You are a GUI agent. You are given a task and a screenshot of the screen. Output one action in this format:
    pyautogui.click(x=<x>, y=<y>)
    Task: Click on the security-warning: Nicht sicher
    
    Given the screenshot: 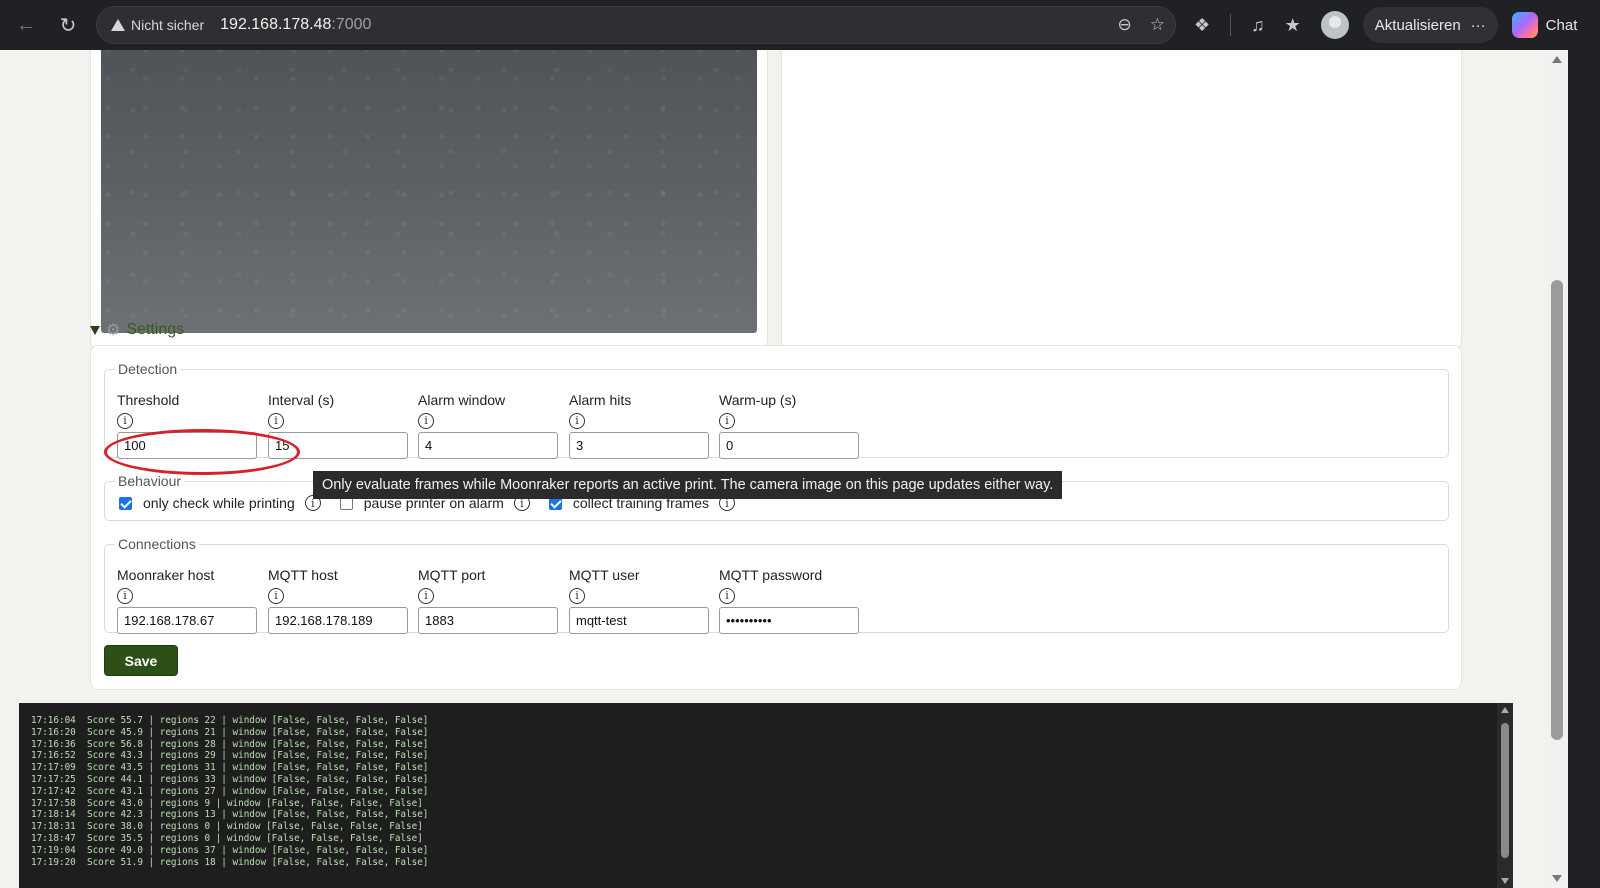 What is the action you would take?
    pyautogui.click(x=157, y=25)
    